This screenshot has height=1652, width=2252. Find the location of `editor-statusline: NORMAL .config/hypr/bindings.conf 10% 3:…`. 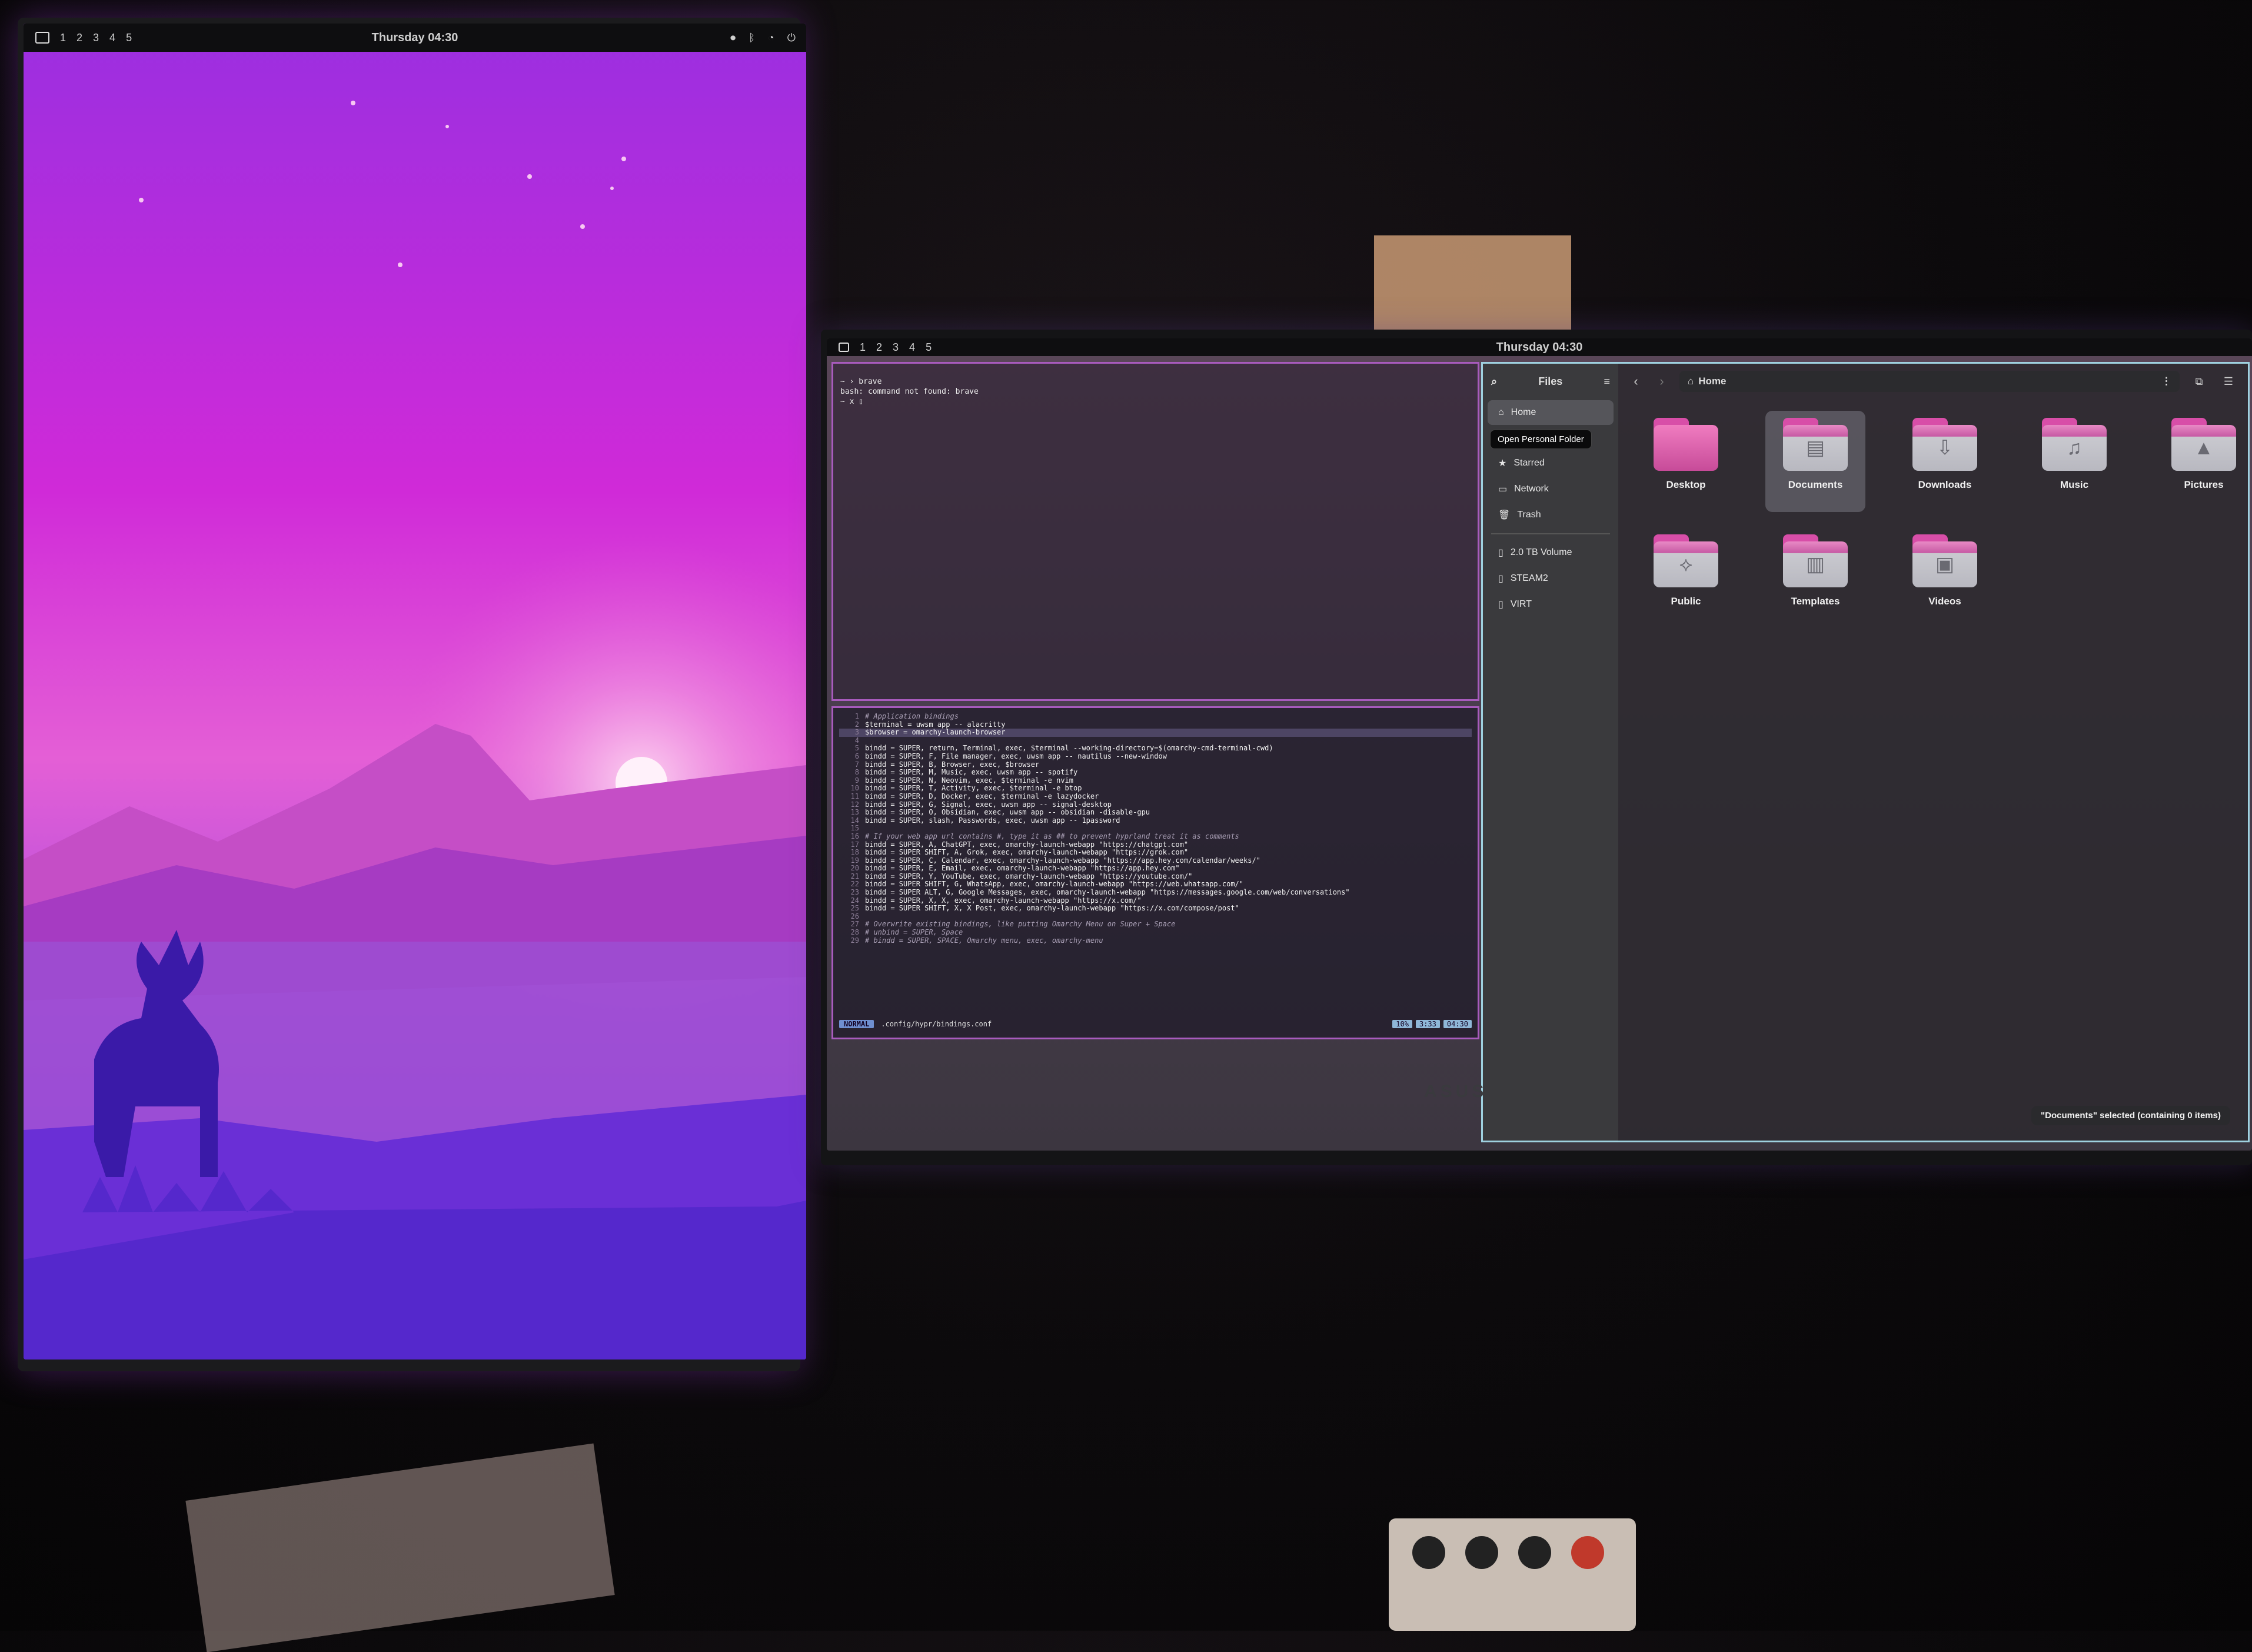

editor-statusline: NORMAL .config/hypr/bindings.conf 10% 3:… is located at coordinates (1155, 1024).